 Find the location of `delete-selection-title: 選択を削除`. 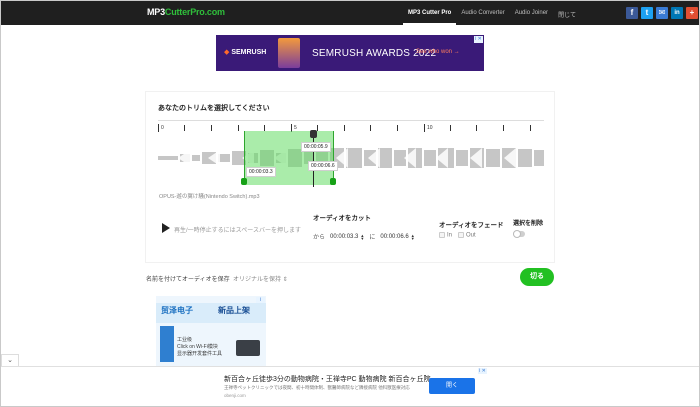

delete-selection-title: 選択を削除 is located at coordinates (528, 224).